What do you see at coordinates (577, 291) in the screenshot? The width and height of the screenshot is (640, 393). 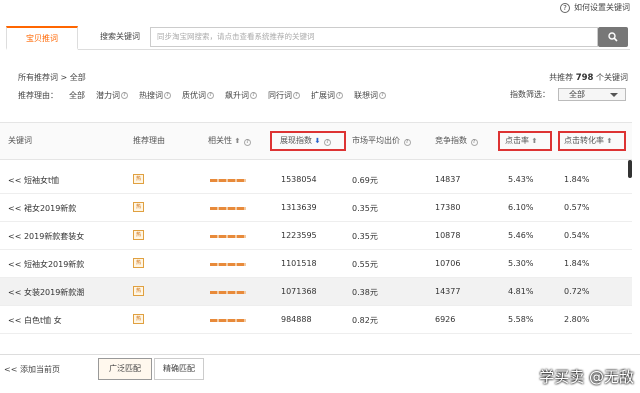 I see `row-cvr: 0.72%` at bounding box center [577, 291].